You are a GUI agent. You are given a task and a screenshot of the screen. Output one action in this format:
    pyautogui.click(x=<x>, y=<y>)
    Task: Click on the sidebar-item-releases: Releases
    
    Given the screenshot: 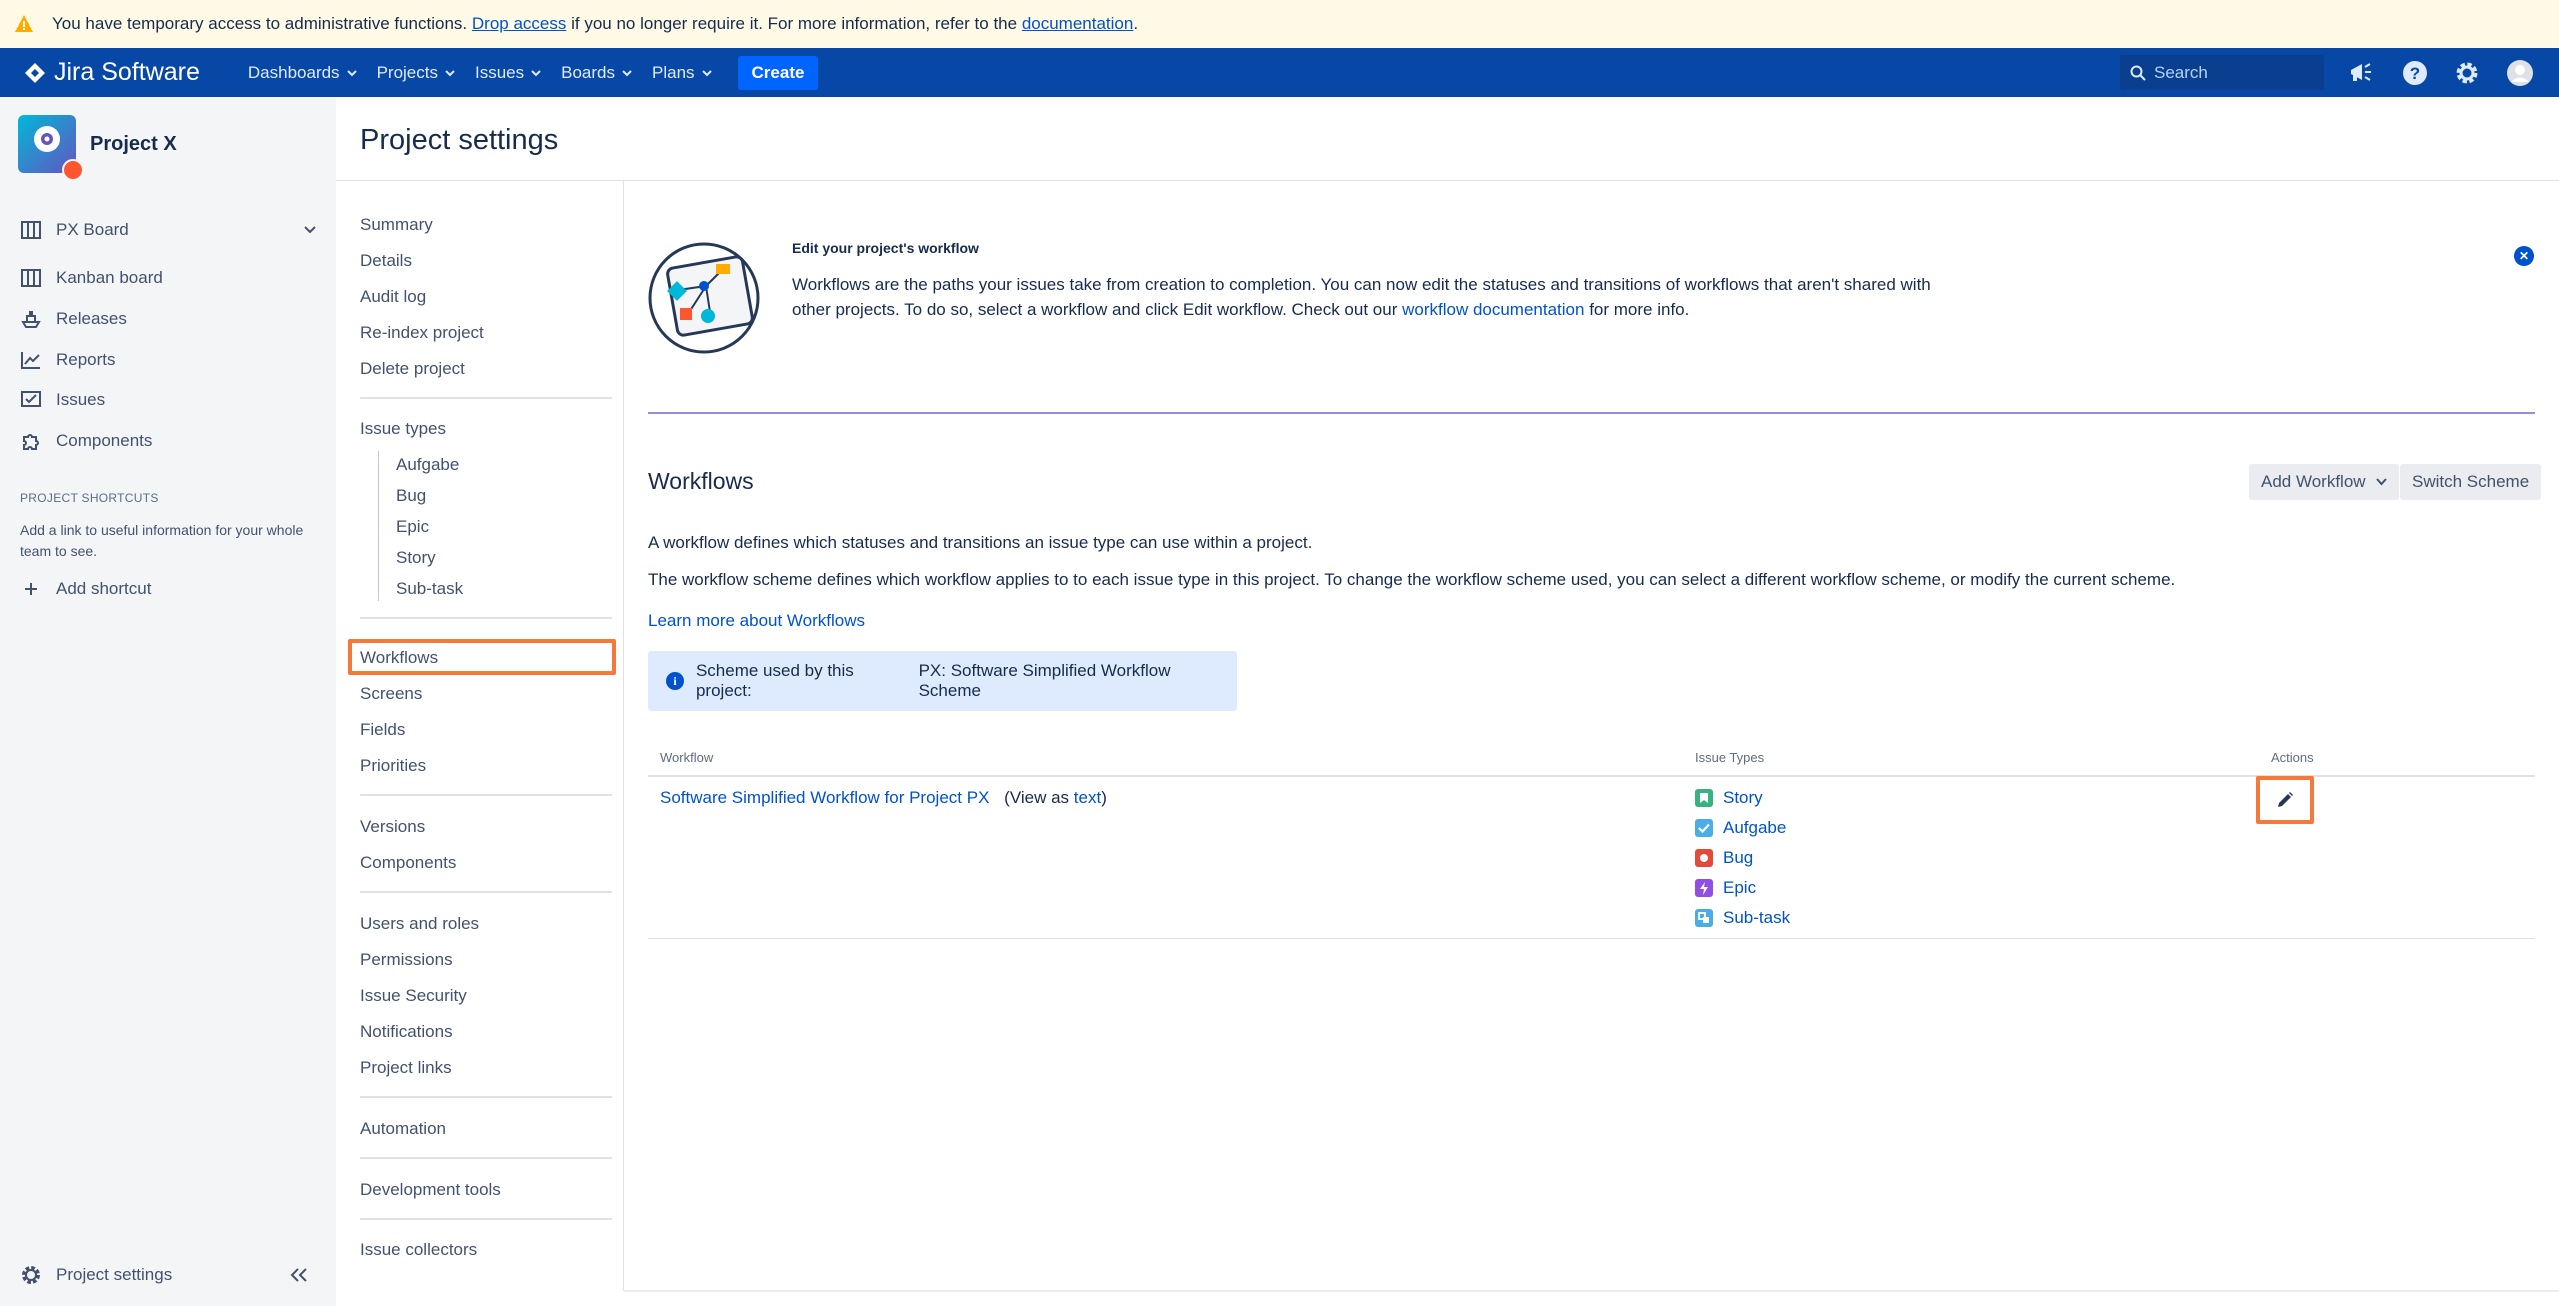 What is the action you would take?
    pyautogui.click(x=73, y=319)
    